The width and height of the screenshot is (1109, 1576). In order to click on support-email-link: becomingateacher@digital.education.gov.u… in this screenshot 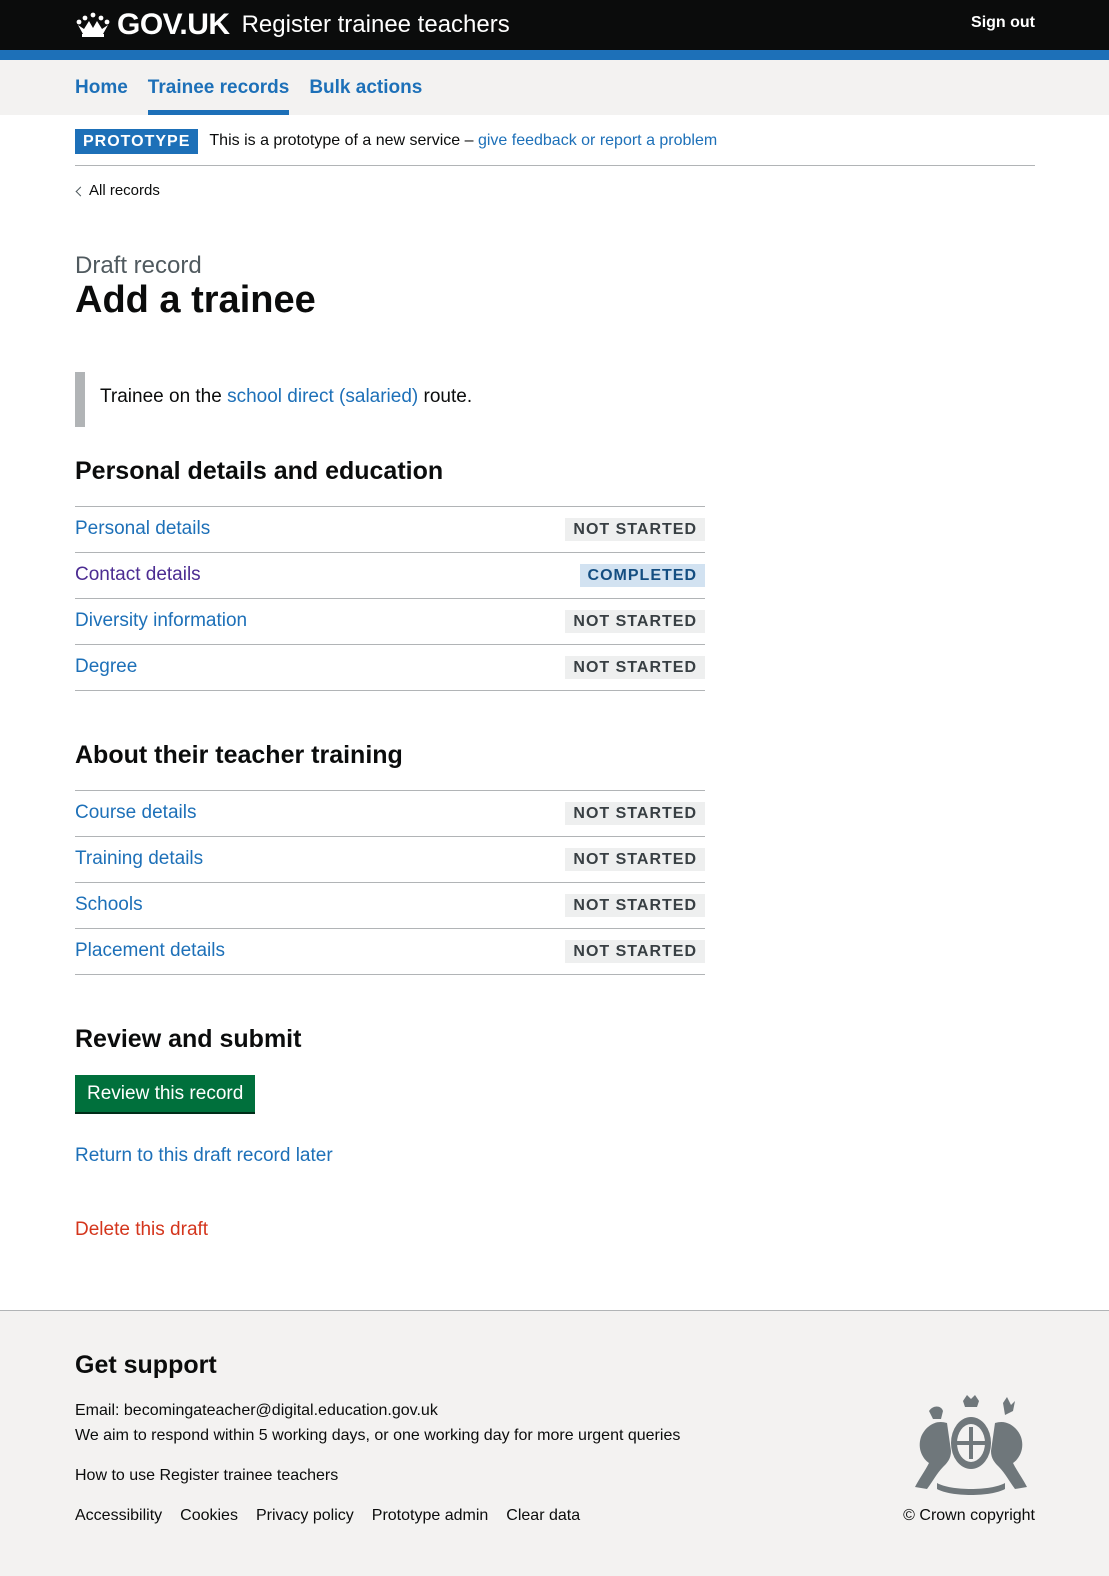, I will do `click(281, 1410)`.